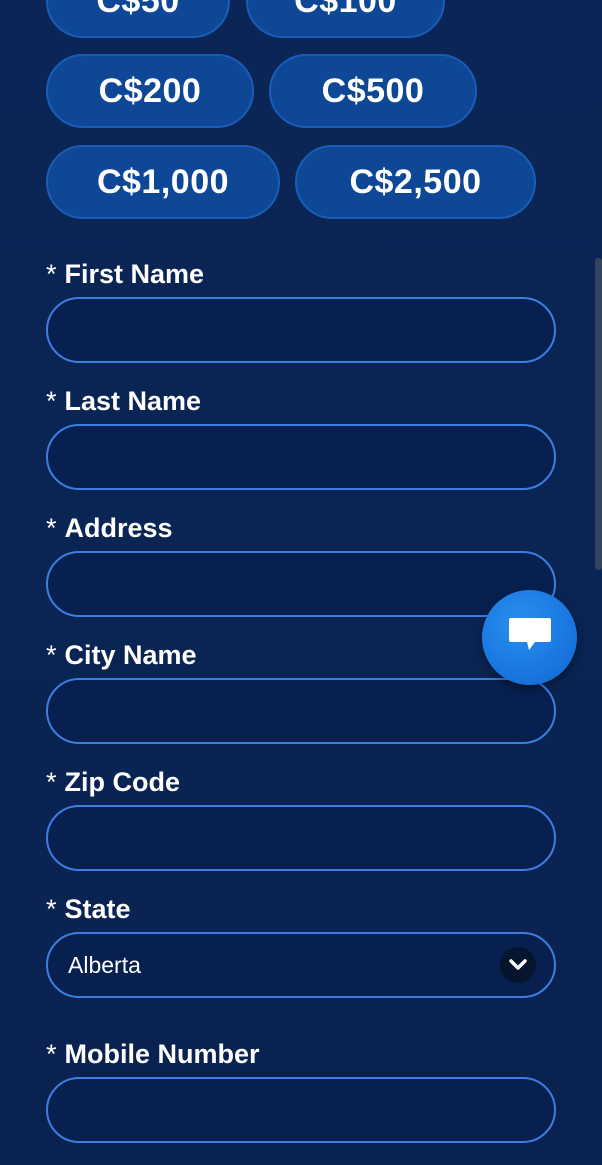 This screenshot has width=602, height=1165. Describe the element at coordinates (518, 965) in the screenshot. I see `chevron-down-icon` at that location.